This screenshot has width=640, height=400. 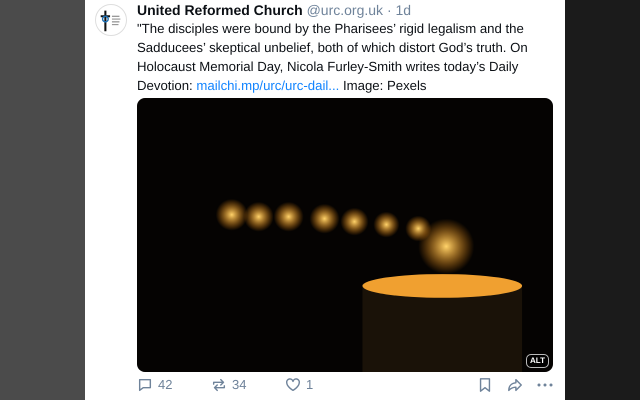 I want to click on candle-flame, so click(x=446, y=246).